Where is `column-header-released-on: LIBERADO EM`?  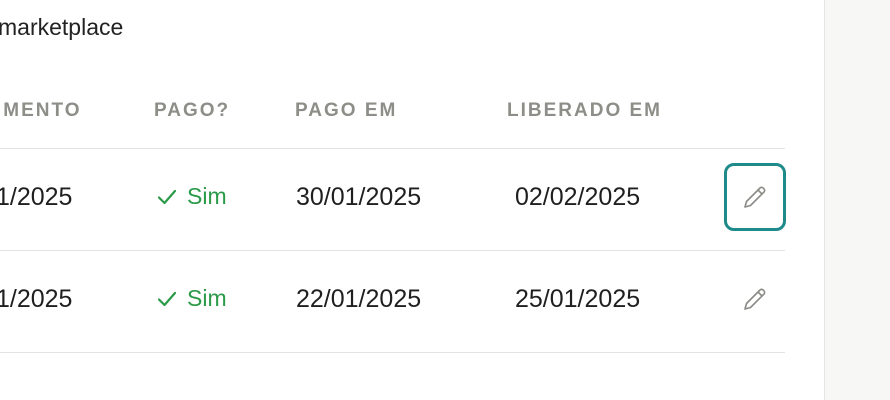
column-header-released-on: LIBERADO EM is located at coordinates (584, 110).